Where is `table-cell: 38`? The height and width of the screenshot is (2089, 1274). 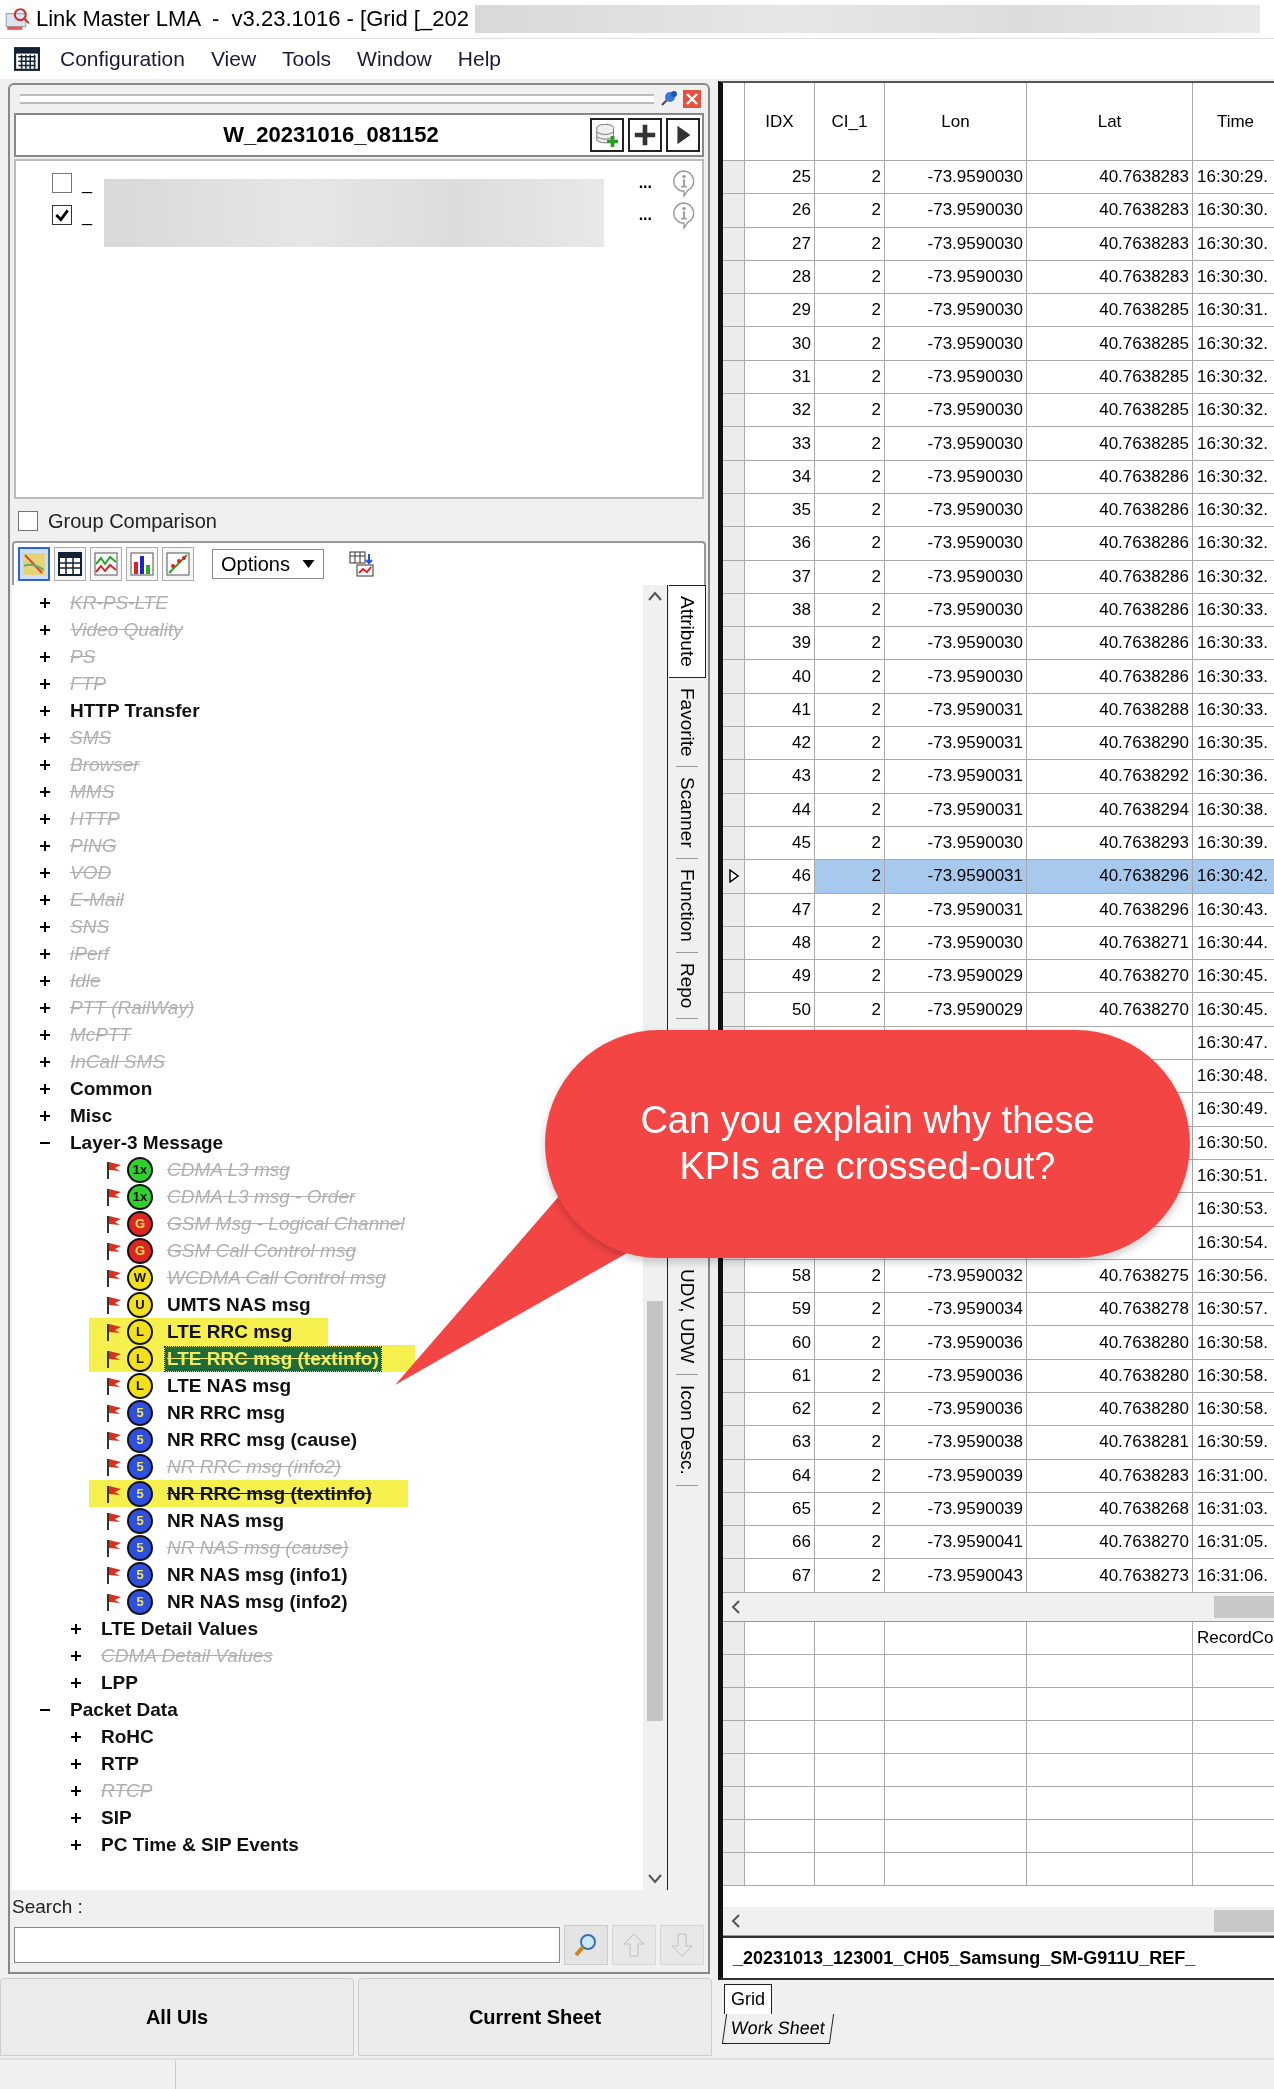
table-cell: 38 is located at coordinates (780, 610).